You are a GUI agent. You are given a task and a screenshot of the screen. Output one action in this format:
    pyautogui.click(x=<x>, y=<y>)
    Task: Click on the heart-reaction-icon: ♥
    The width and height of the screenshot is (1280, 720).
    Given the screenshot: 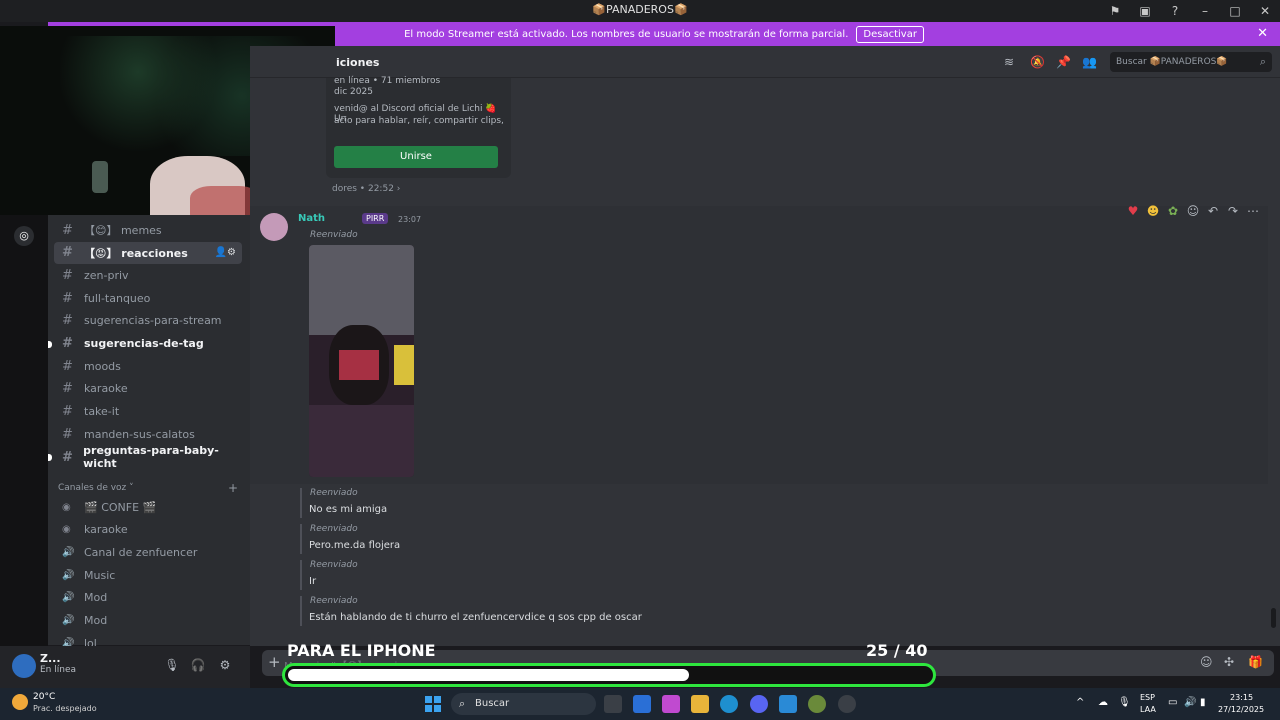 What is the action you would take?
    pyautogui.click(x=1133, y=212)
    